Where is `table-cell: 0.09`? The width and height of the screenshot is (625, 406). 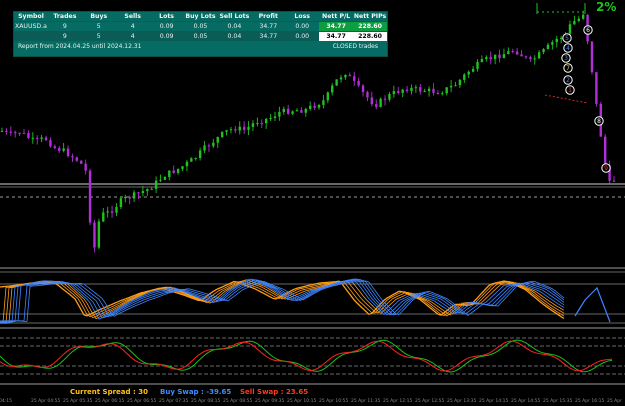
table-cell: 0.09 is located at coordinates (166, 26).